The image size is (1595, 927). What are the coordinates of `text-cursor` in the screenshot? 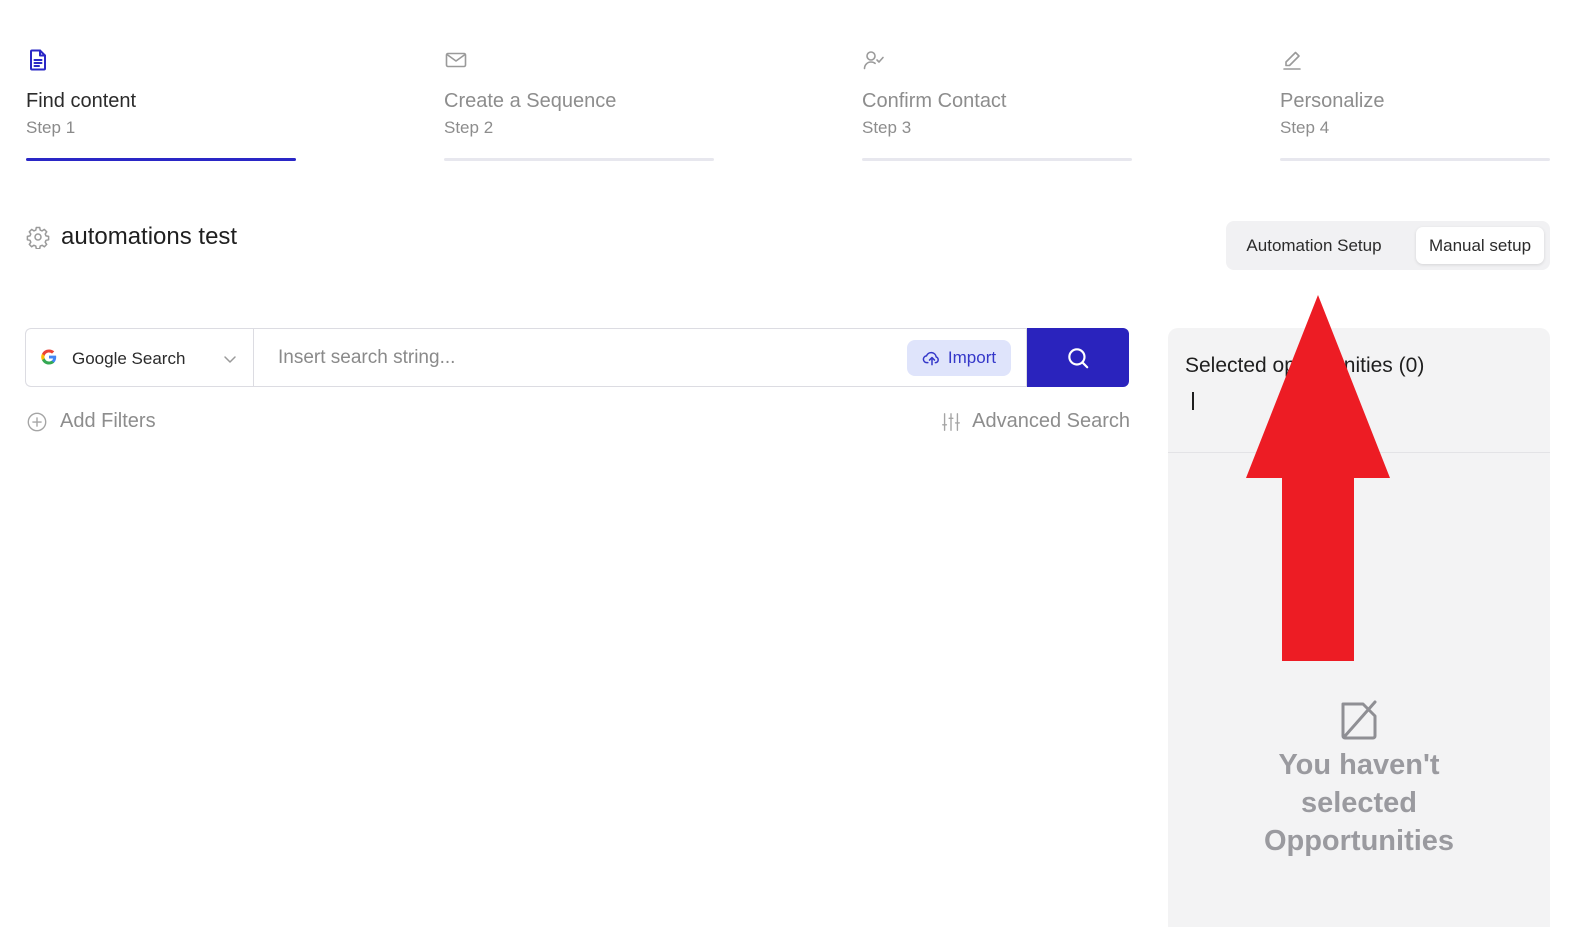 It's located at (1193, 401).